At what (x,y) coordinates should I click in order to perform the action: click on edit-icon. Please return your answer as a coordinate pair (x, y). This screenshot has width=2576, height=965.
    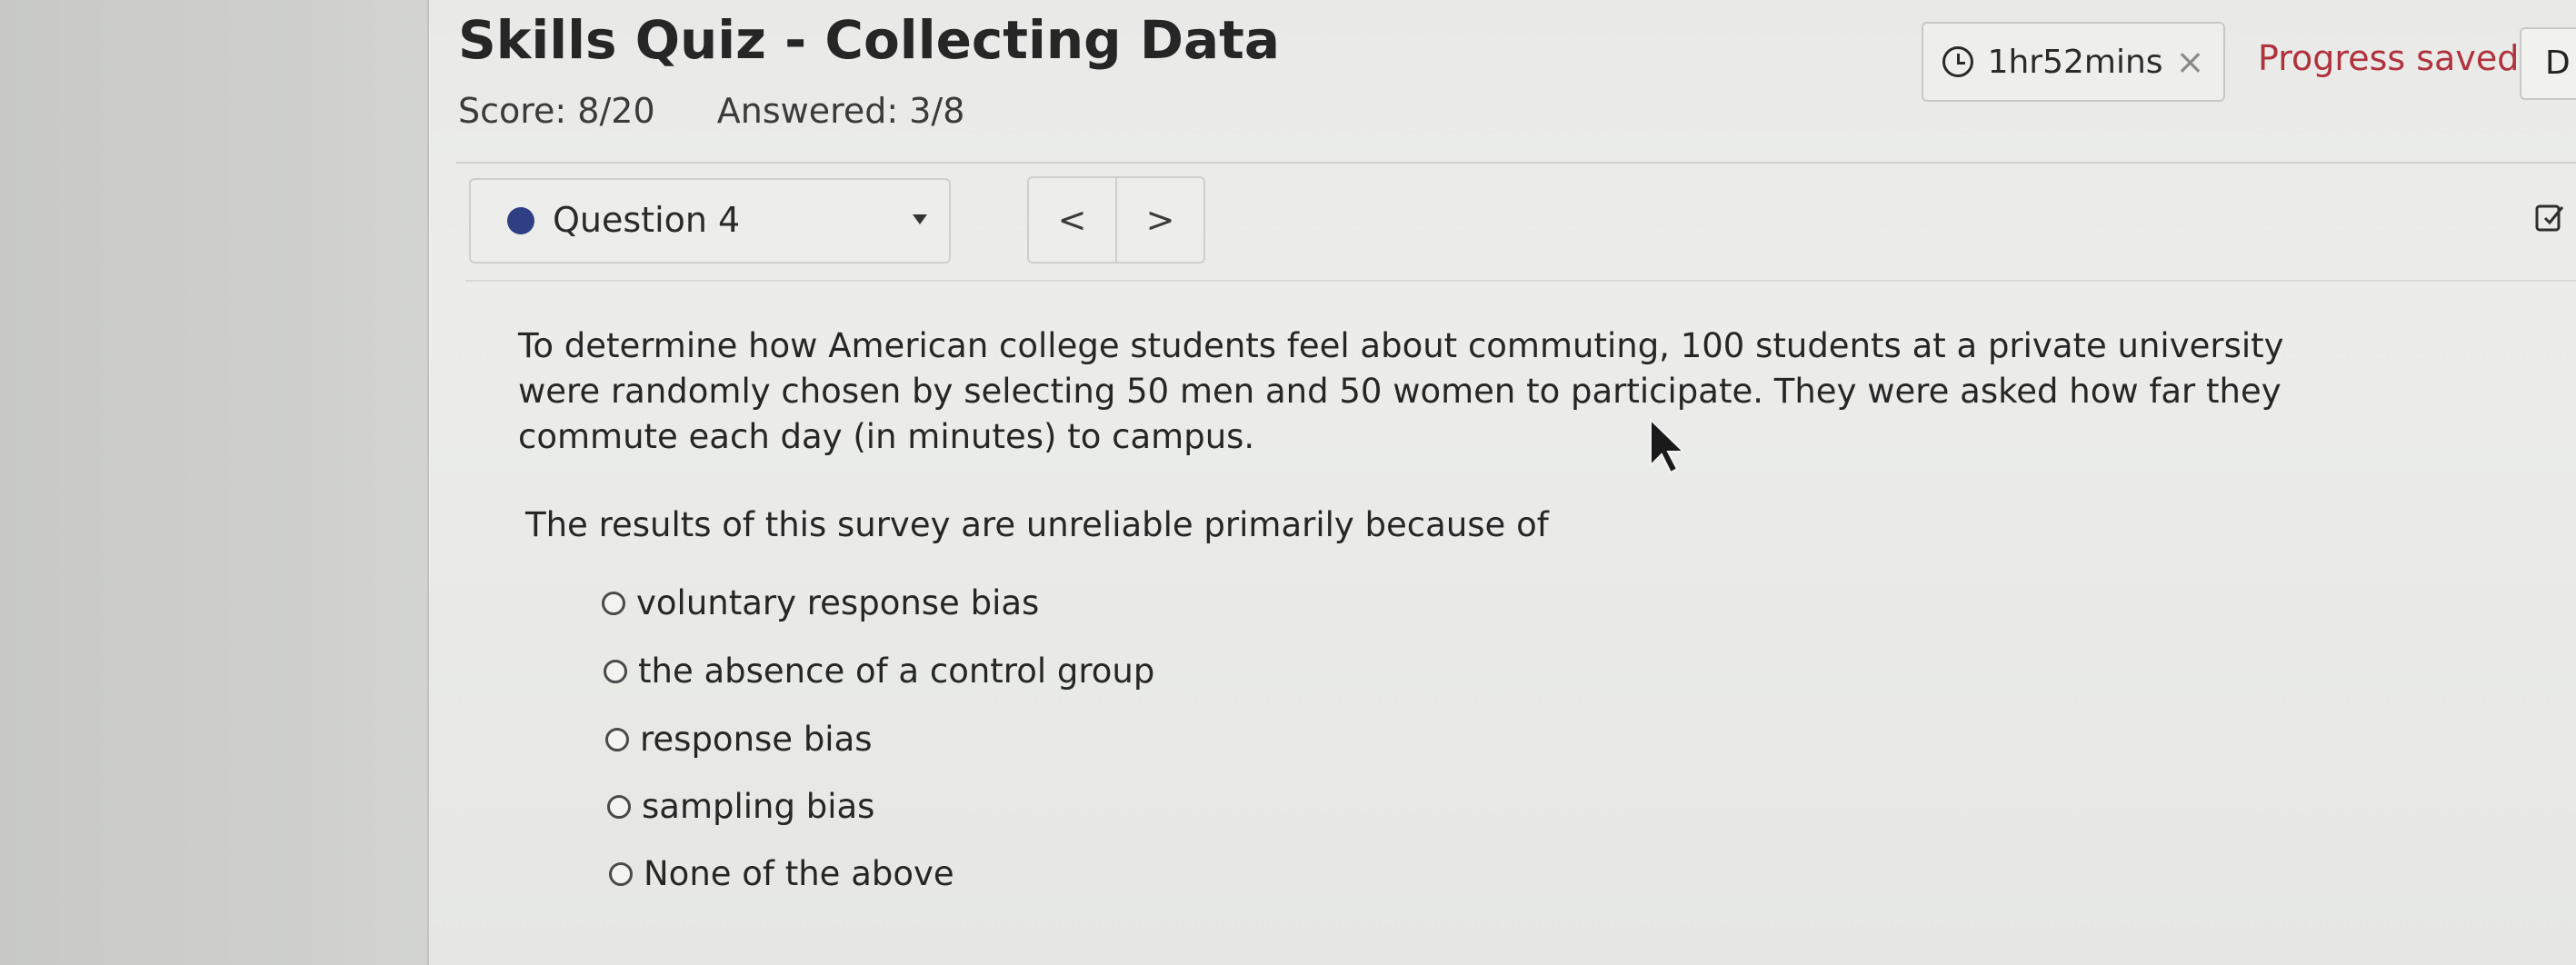
    Looking at the image, I should click on (2549, 218).